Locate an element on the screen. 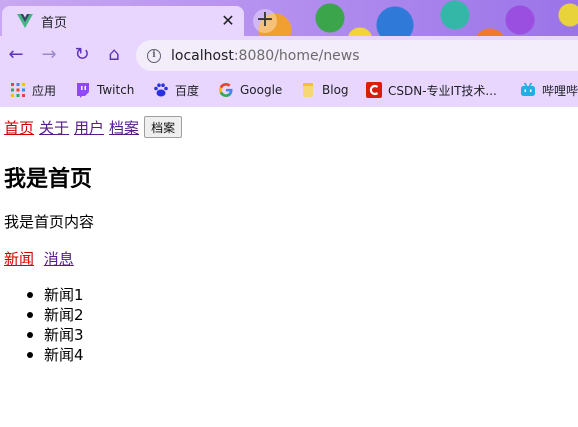 This screenshot has width=578, height=427. bookmark-label: 百度 is located at coordinates (187, 90).